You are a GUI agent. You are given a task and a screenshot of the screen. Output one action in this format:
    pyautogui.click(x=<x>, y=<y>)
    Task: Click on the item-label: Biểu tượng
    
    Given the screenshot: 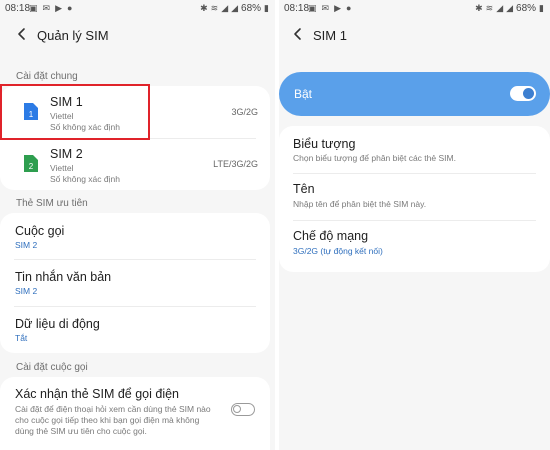 What is the action you would take?
    pyautogui.click(x=324, y=144)
    